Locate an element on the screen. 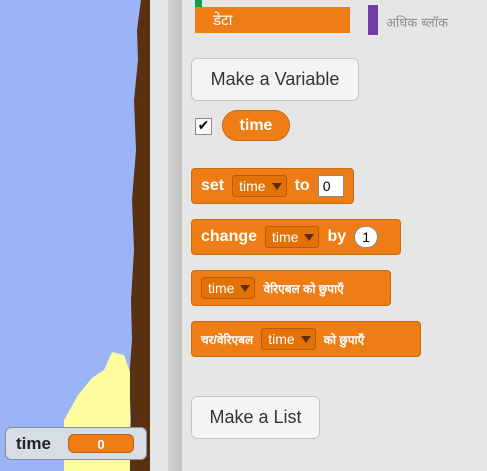 Image resolution: width=487 pixels, height=471 pixels. set-variable-block: set time to 0 is located at coordinates (272, 186).